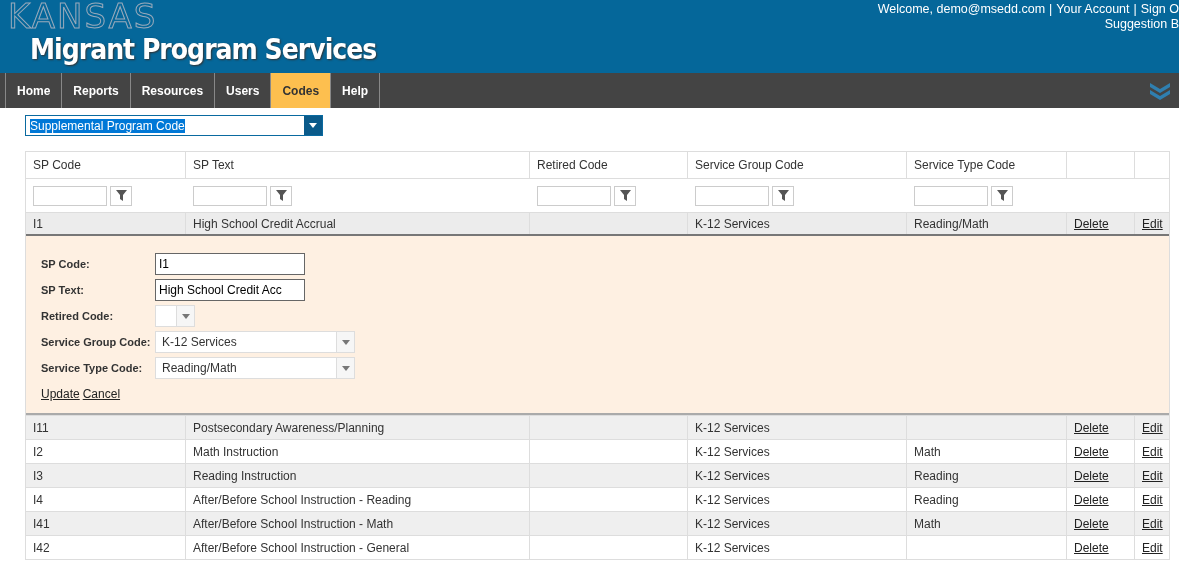 This screenshot has height=573, width=1179. What do you see at coordinates (63, 290) in the screenshot?
I see `field-label: SP Text:` at bounding box center [63, 290].